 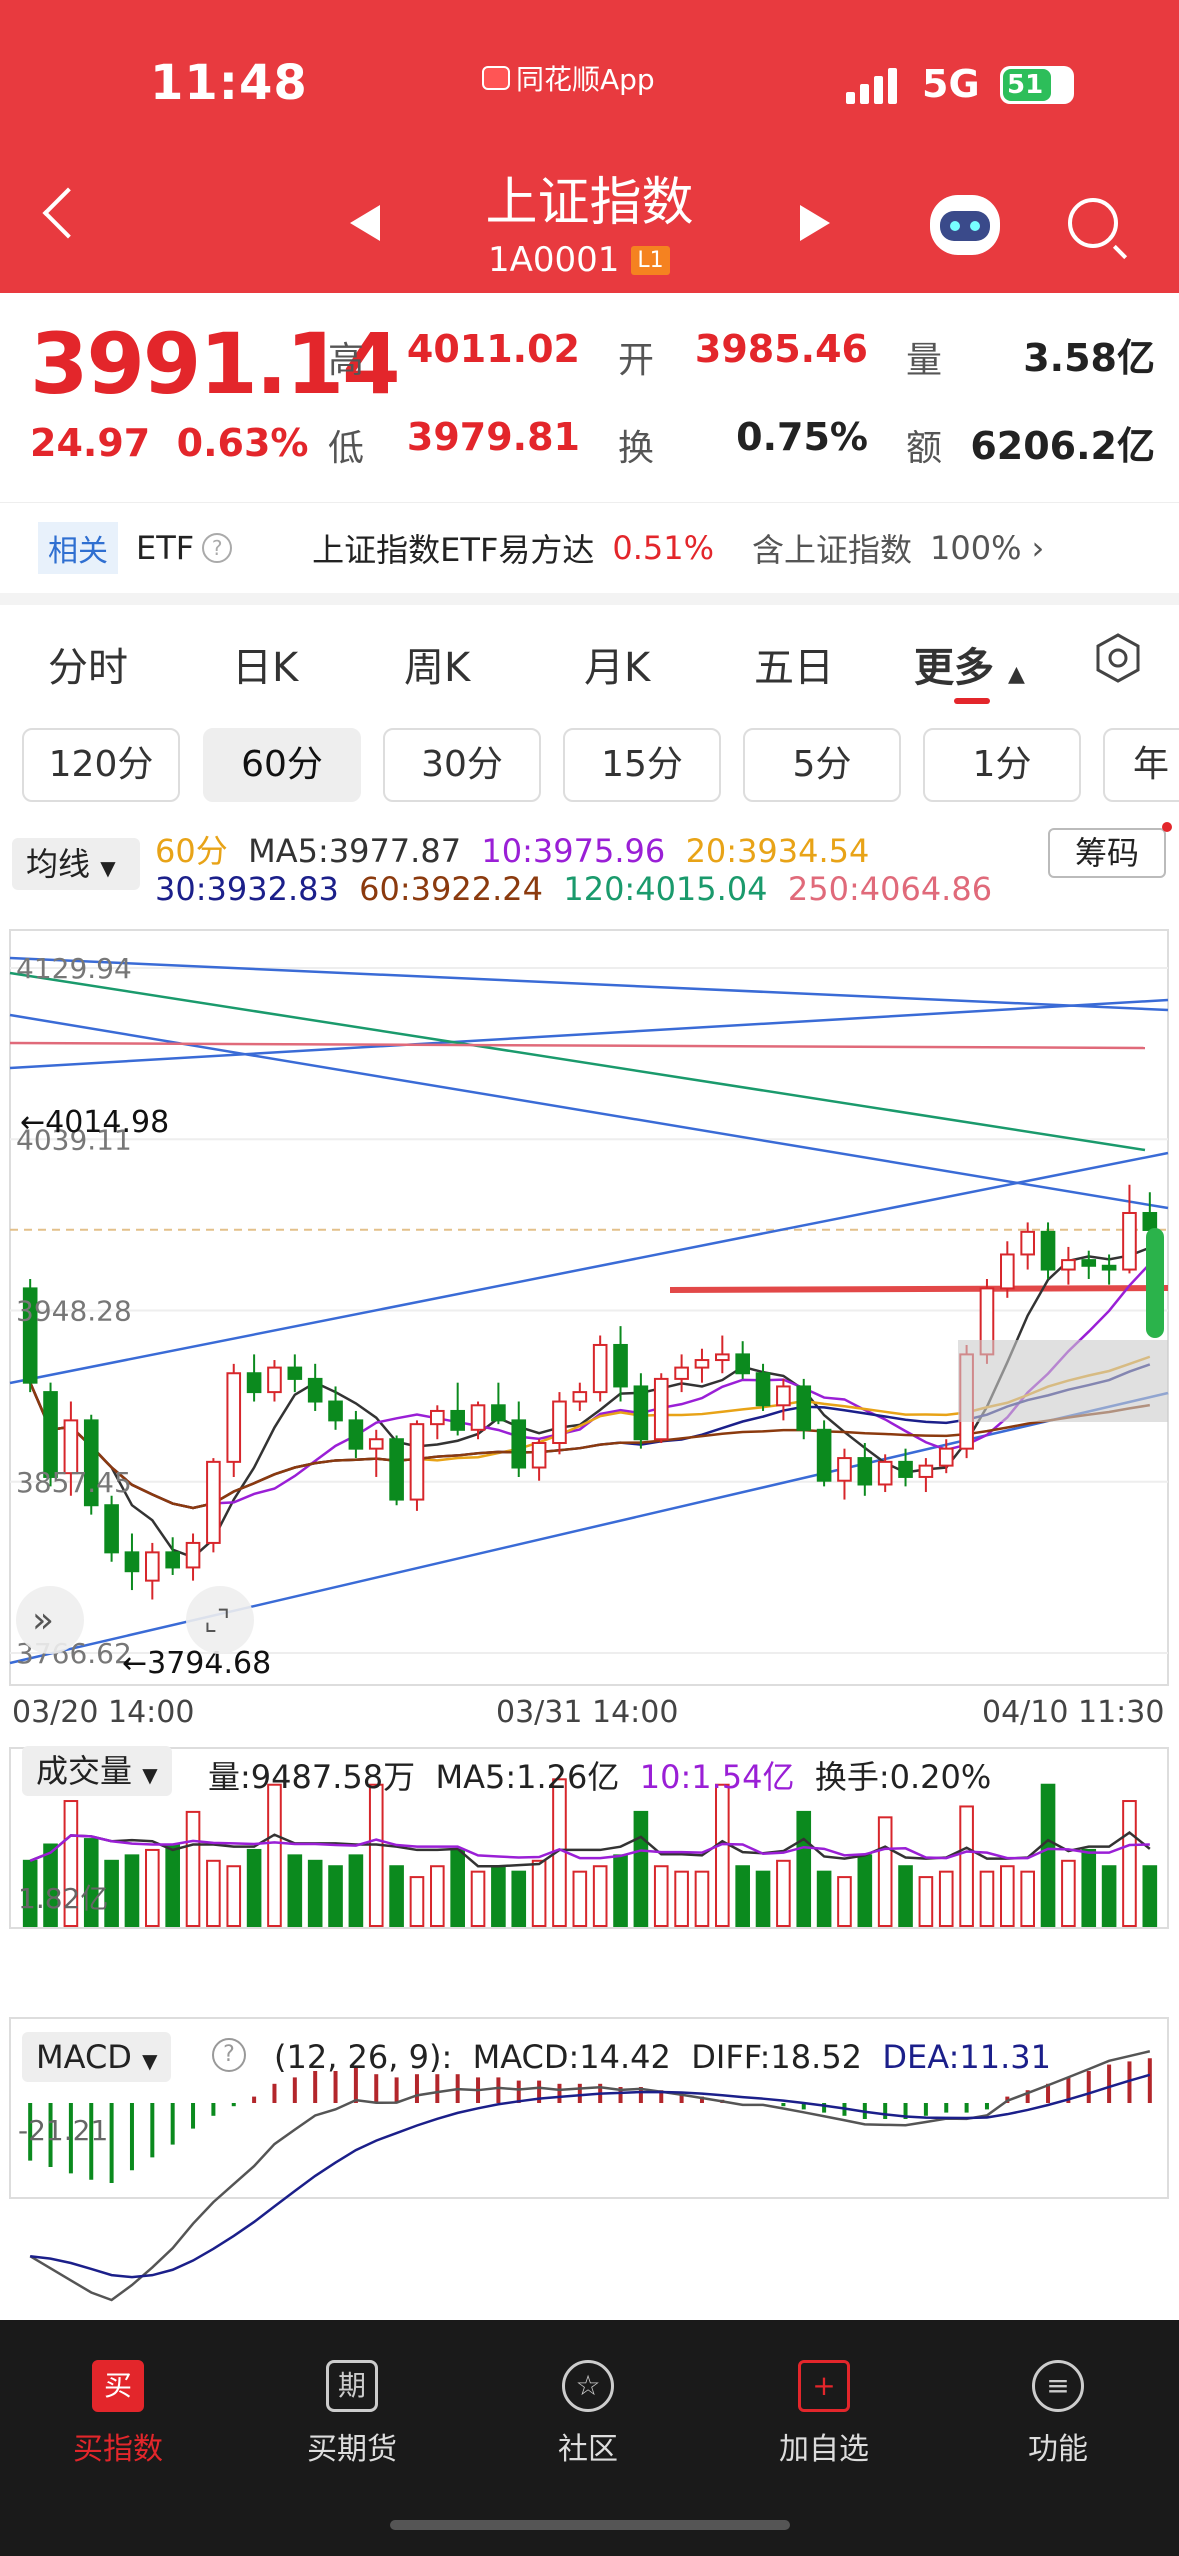 What do you see at coordinates (101, 765) in the screenshot?
I see `period-120m: 120分` at bounding box center [101, 765].